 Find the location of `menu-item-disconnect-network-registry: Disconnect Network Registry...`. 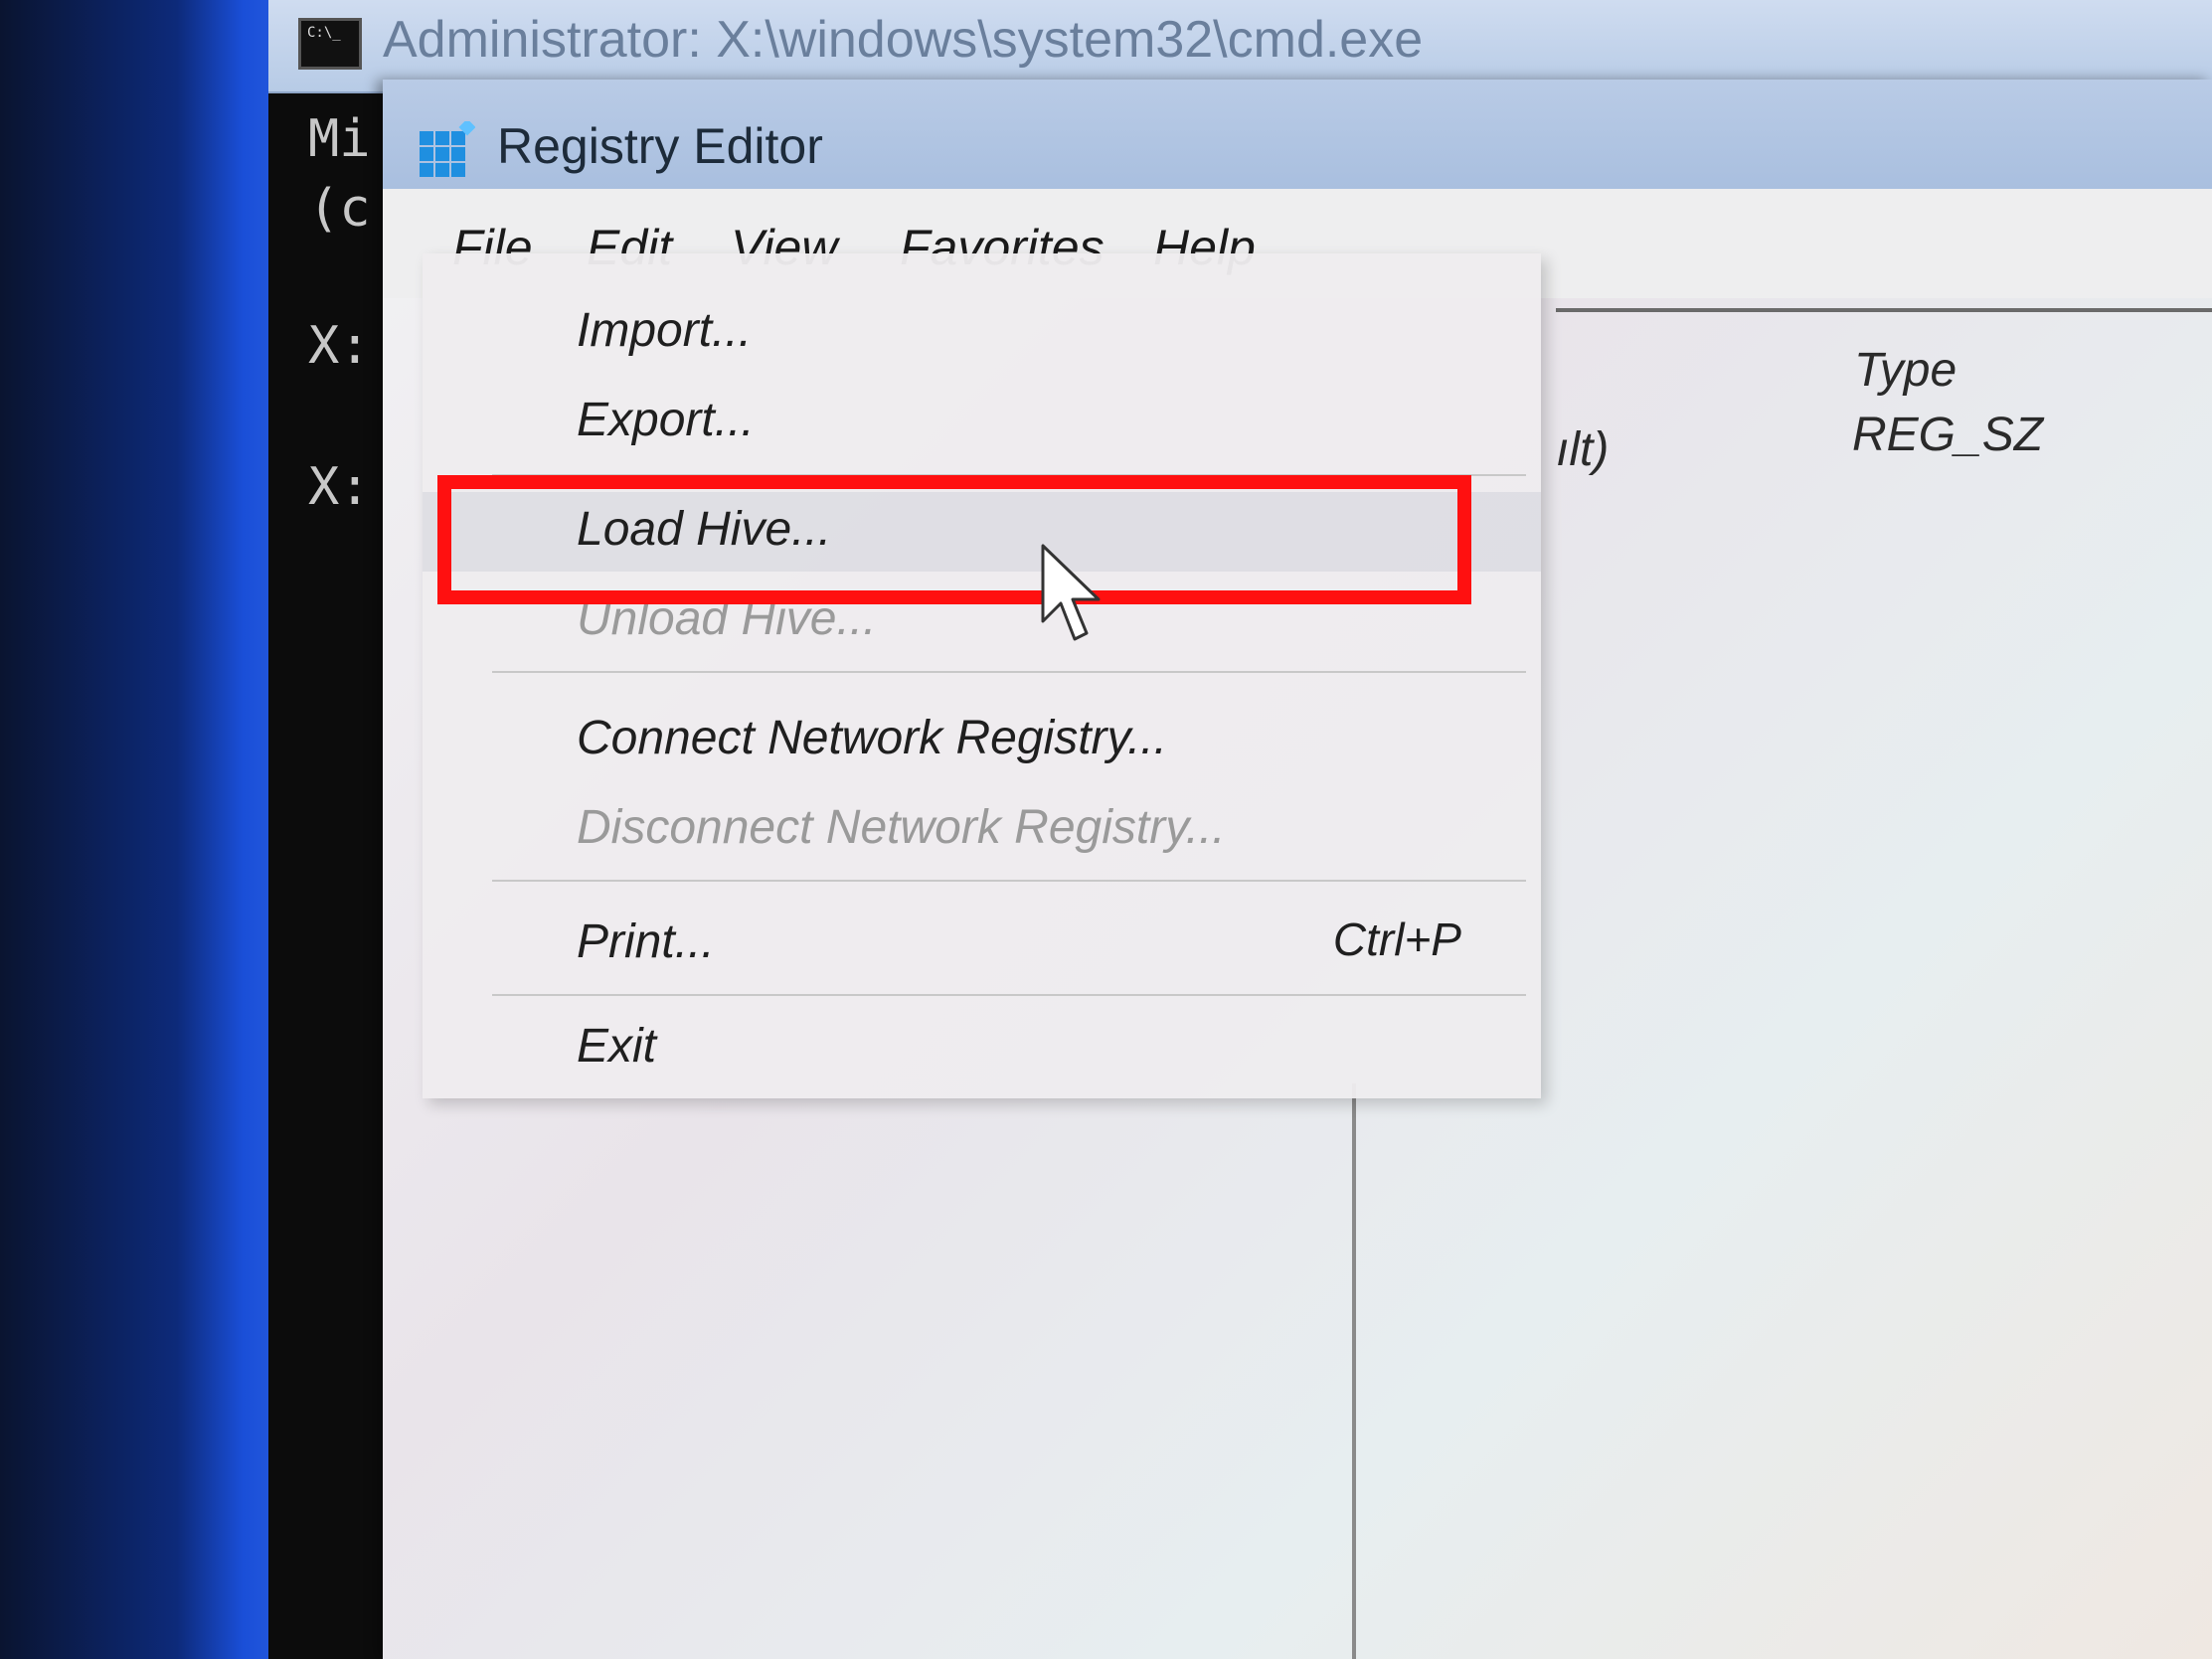

menu-item-disconnect-network-registry: Disconnect Network Registry... is located at coordinates (982, 830).